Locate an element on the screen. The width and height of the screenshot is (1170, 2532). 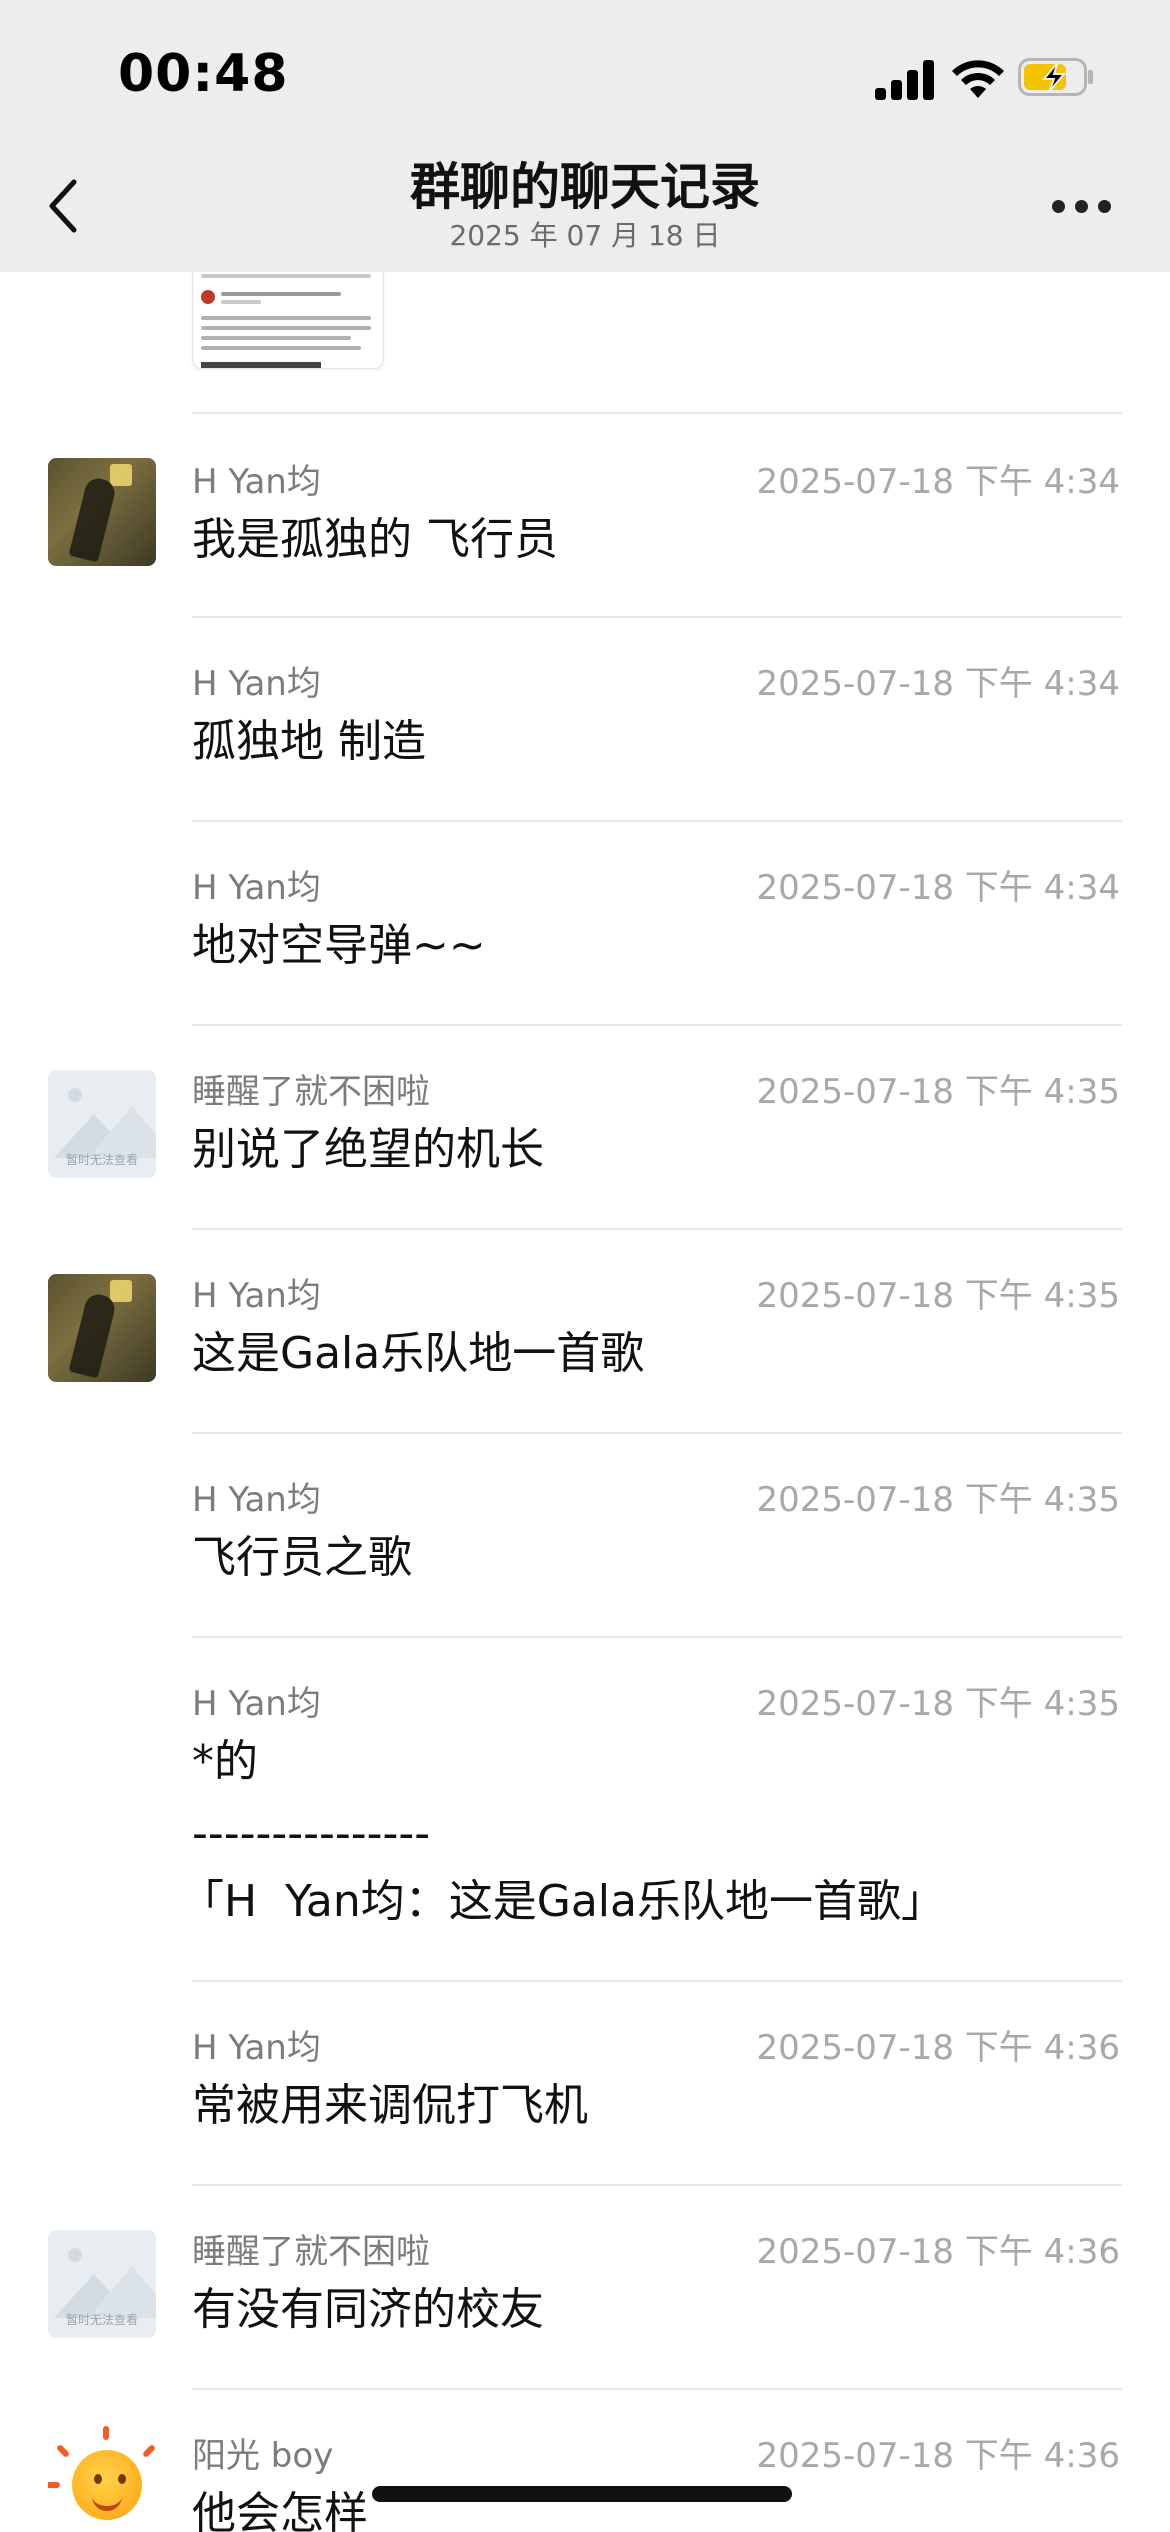
sender-name: 阳光 boy is located at coordinates (263, 2456).